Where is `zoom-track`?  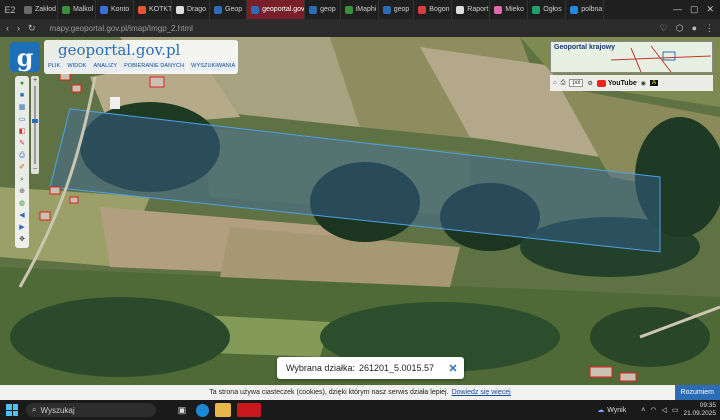
zoom-track is located at coordinates (35, 125).